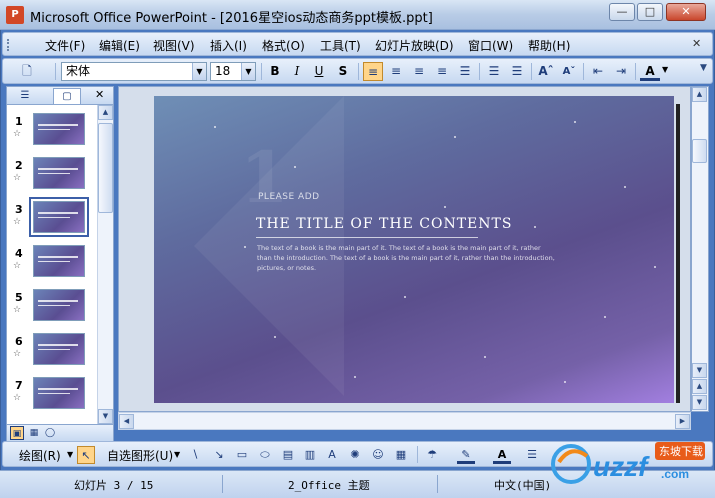 This screenshot has width=715, height=498. Describe the element at coordinates (517, 71) in the screenshot. I see `bullets-icon: ☰` at that location.